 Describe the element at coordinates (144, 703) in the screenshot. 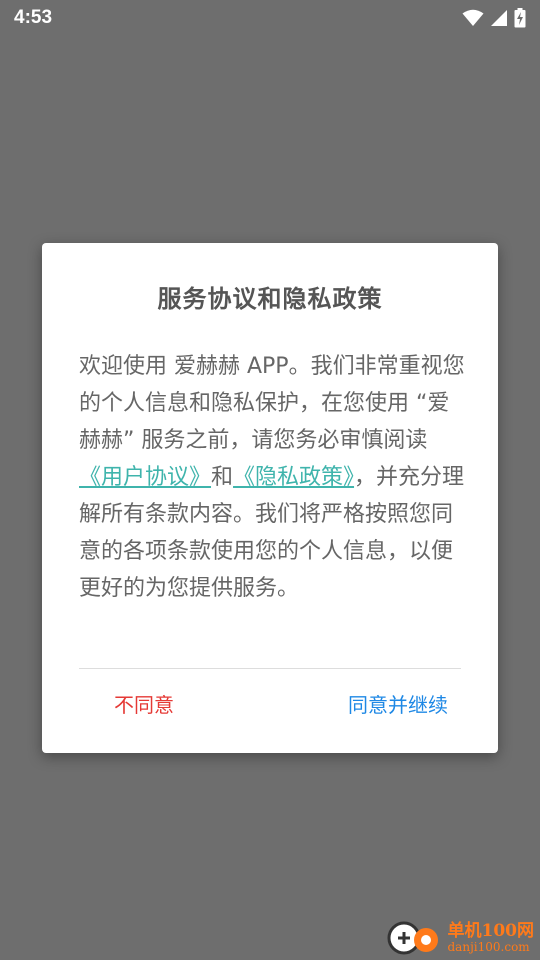

I see `disagree-button: 不同意` at that location.